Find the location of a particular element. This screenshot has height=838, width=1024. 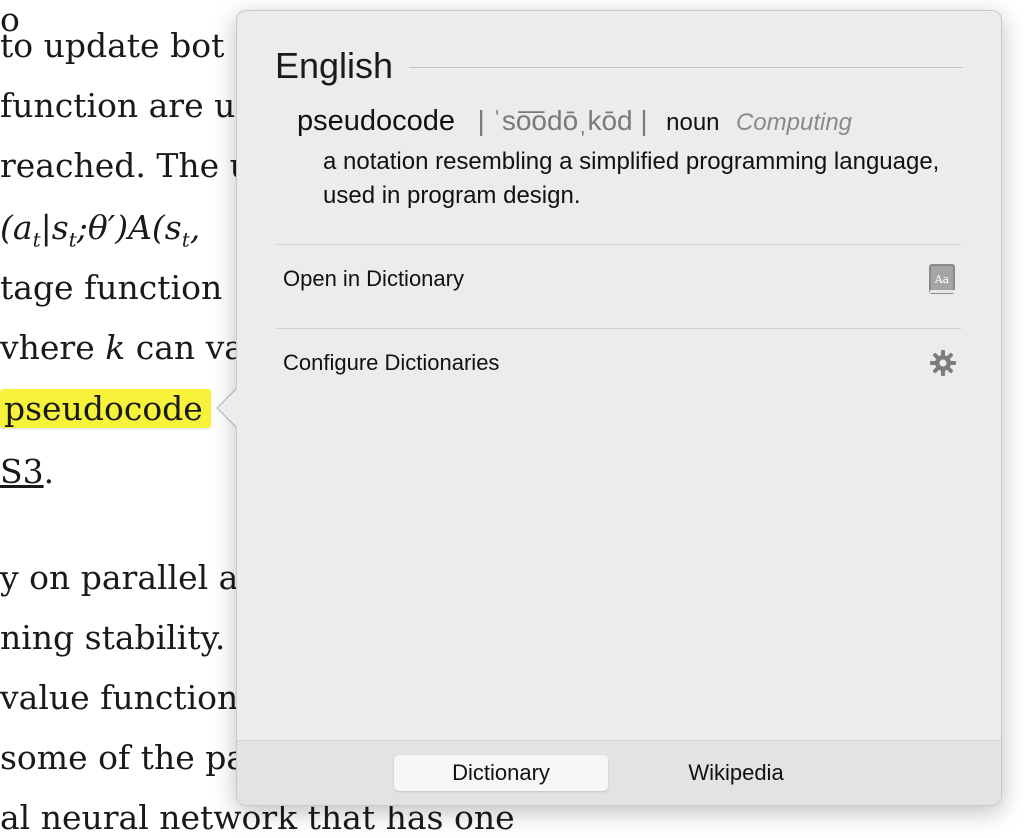

popover-arrow-fill is located at coordinates (228, 408).